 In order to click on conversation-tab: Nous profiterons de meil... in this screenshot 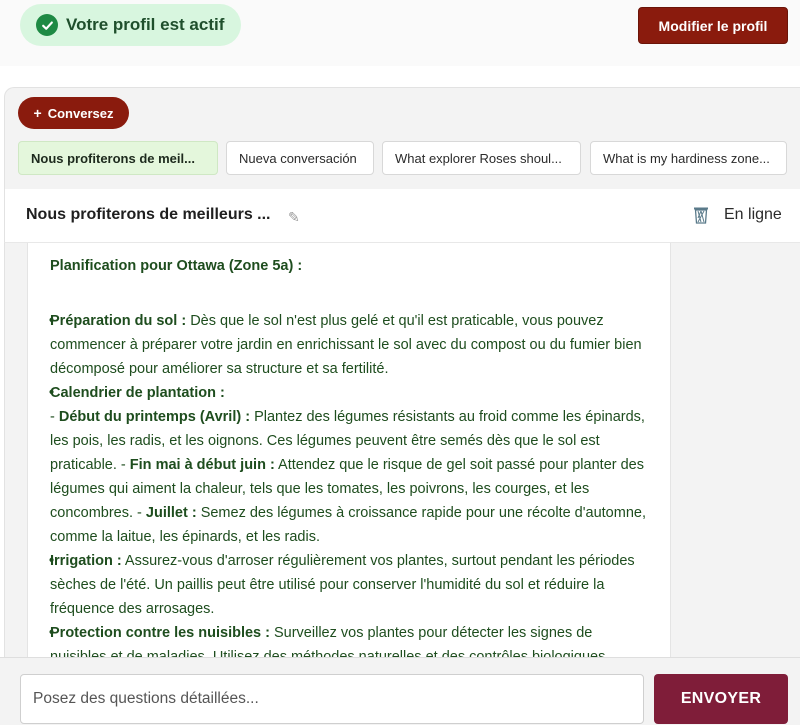, I will do `click(118, 158)`.